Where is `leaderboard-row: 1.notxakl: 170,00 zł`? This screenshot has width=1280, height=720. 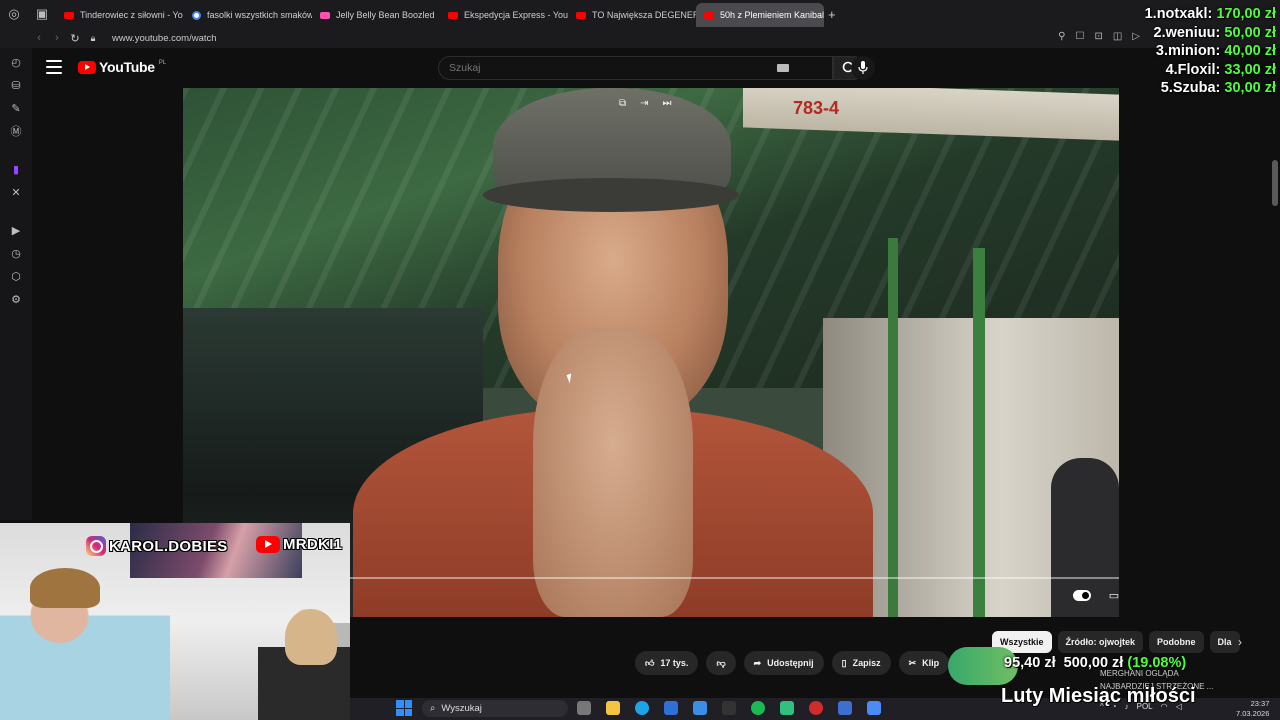
leaderboard-row: 1.notxakl: 170,00 zł is located at coordinates (1210, 14).